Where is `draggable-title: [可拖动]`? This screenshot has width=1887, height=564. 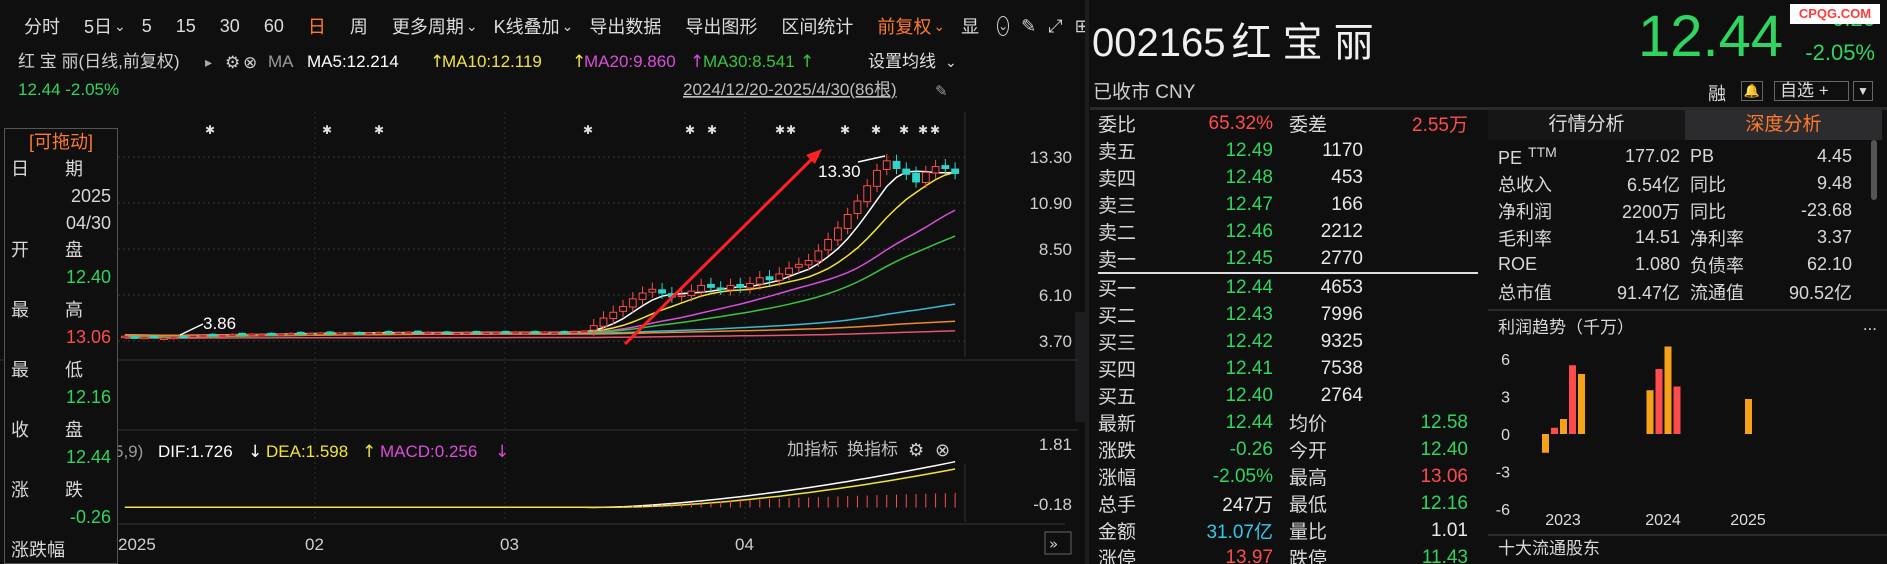
draggable-title: [可拖动] is located at coordinates (61, 146).